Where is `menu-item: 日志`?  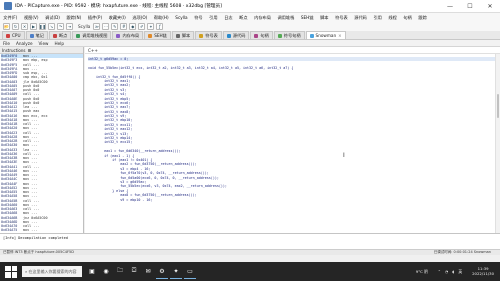
menu-item: 日志 is located at coordinates (228, 18).